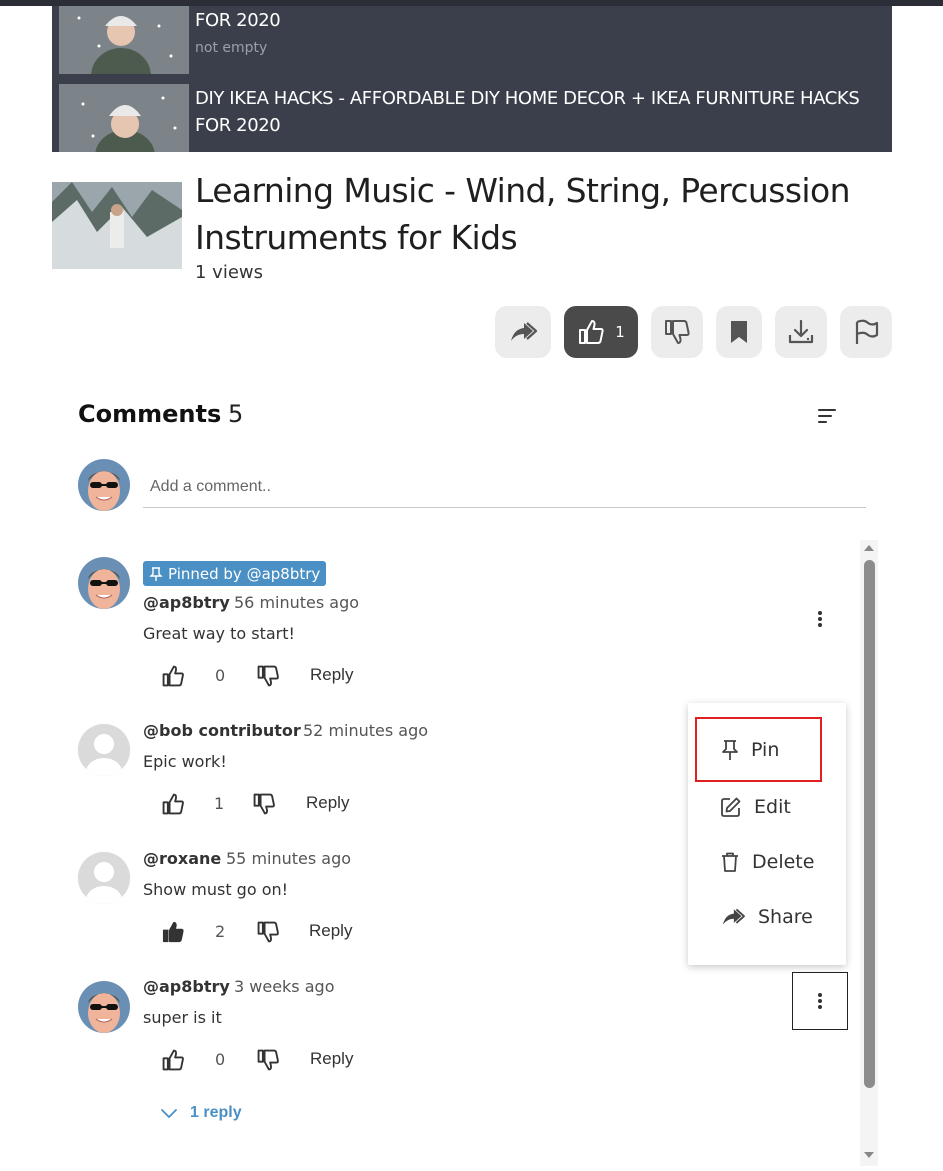 Image resolution: width=943 pixels, height=1171 pixels. I want to click on chevron-down-icon, so click(169, 1113).